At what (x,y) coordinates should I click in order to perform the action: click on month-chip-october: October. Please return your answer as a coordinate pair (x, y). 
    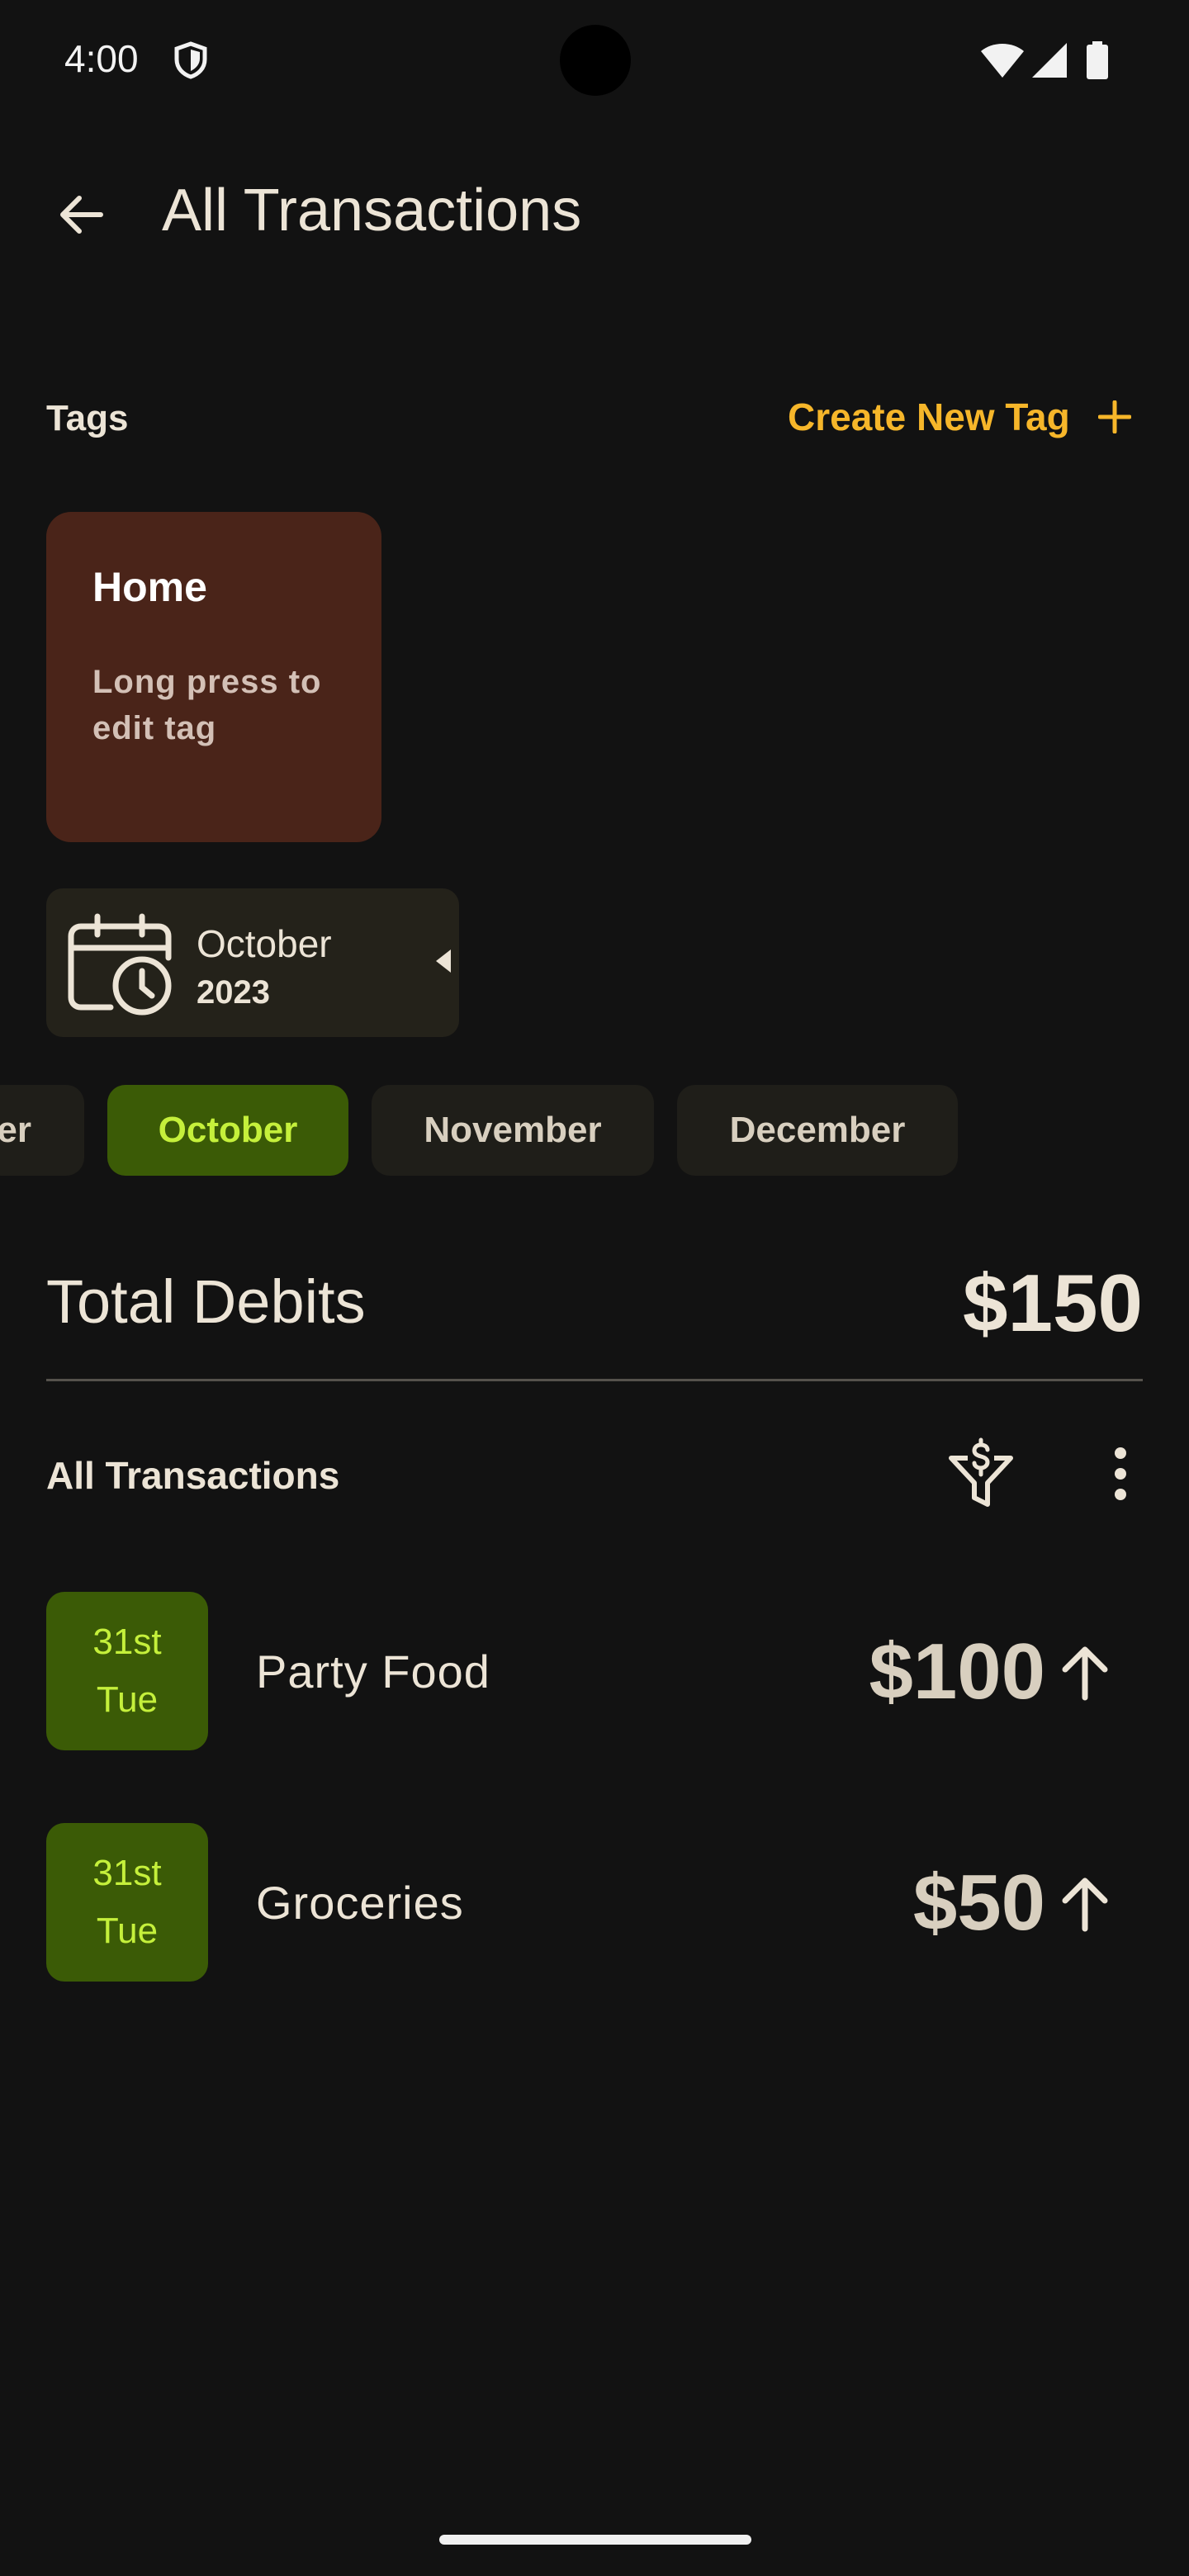
    Looking at the image, I should click on (227, 1130).